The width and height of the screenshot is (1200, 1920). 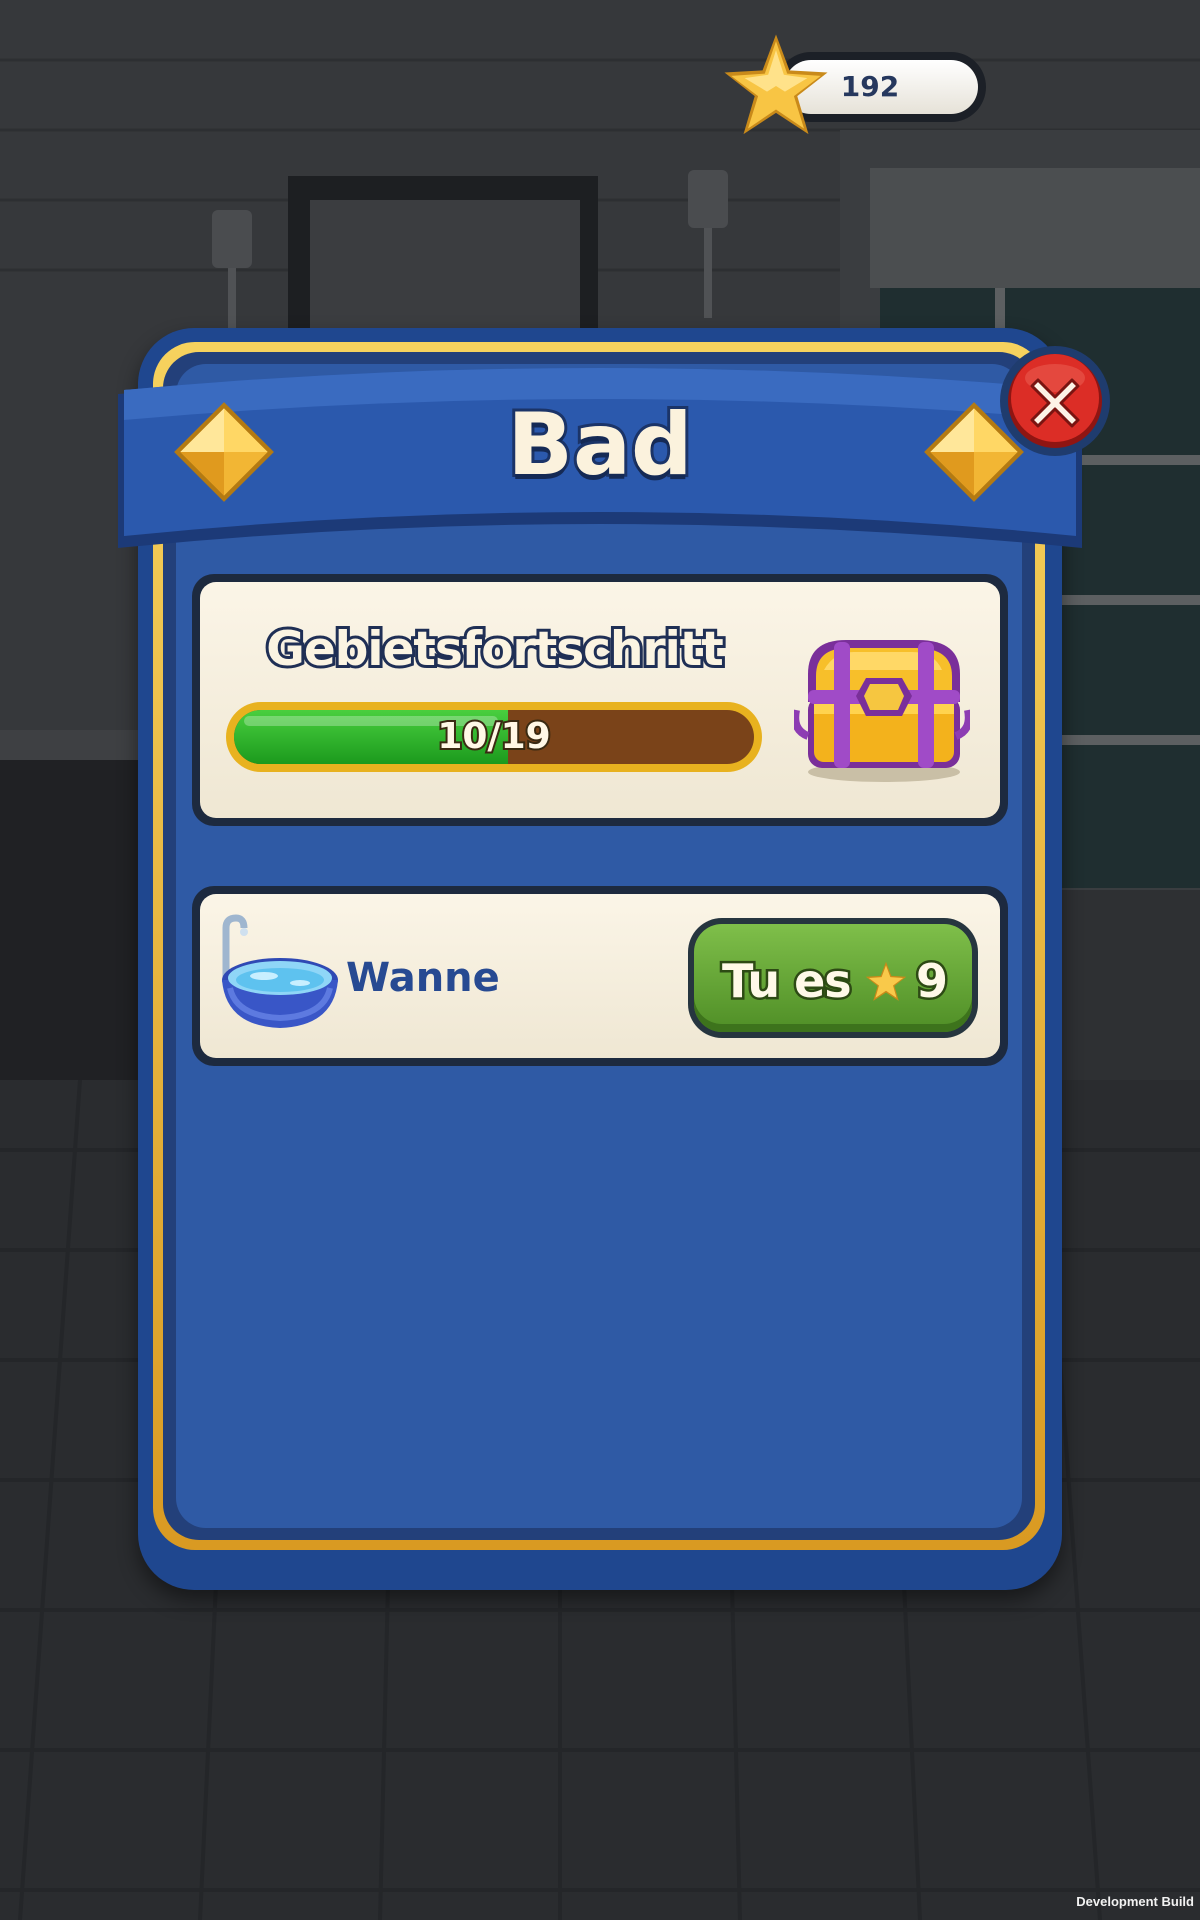 I want to click on task-label: Wanne, so click(x=423, y=978).